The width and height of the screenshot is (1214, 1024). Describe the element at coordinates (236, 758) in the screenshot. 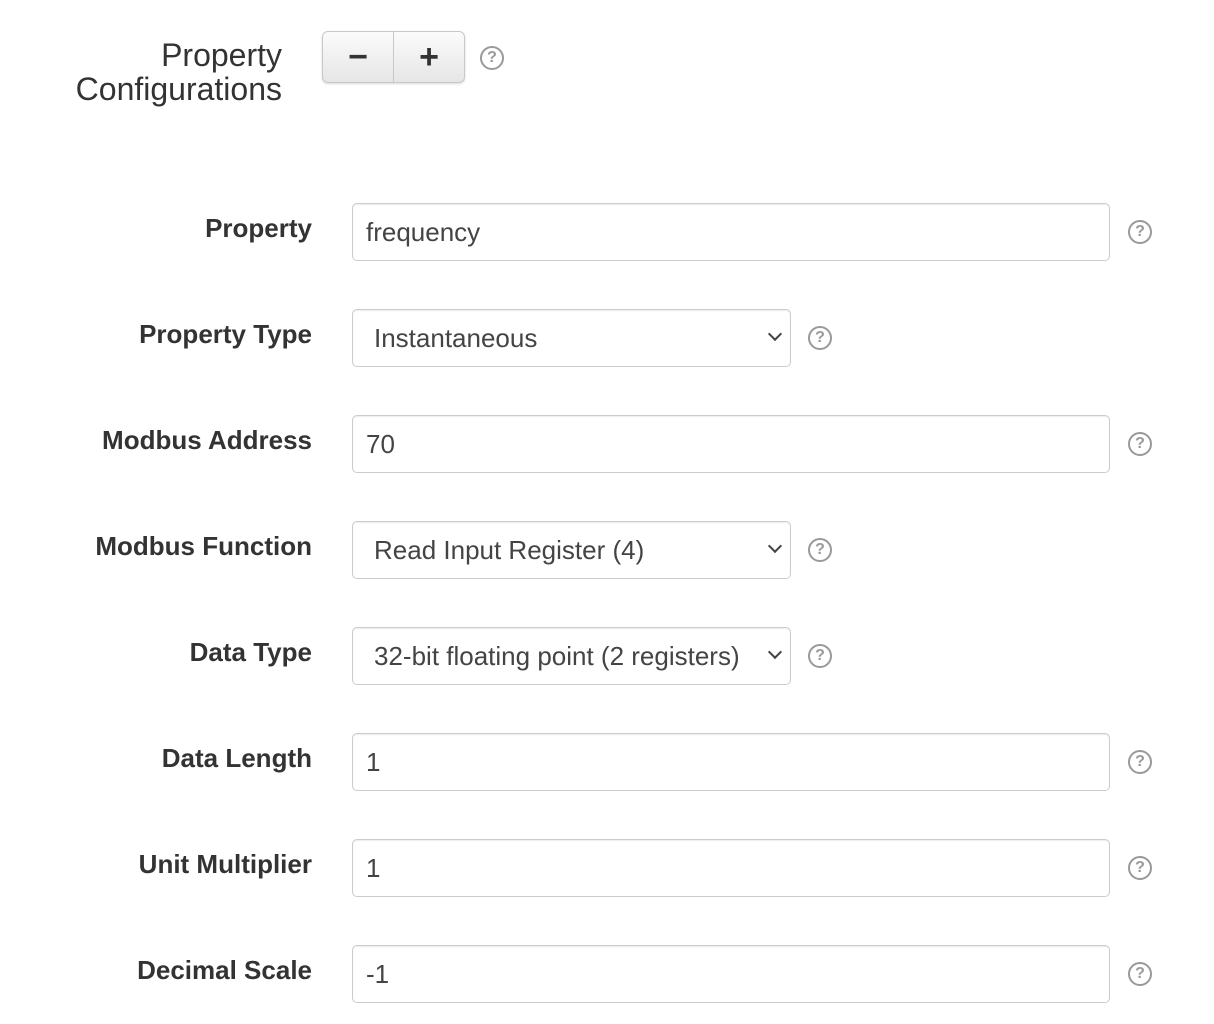

I see `field-label: Data Length` at that location.